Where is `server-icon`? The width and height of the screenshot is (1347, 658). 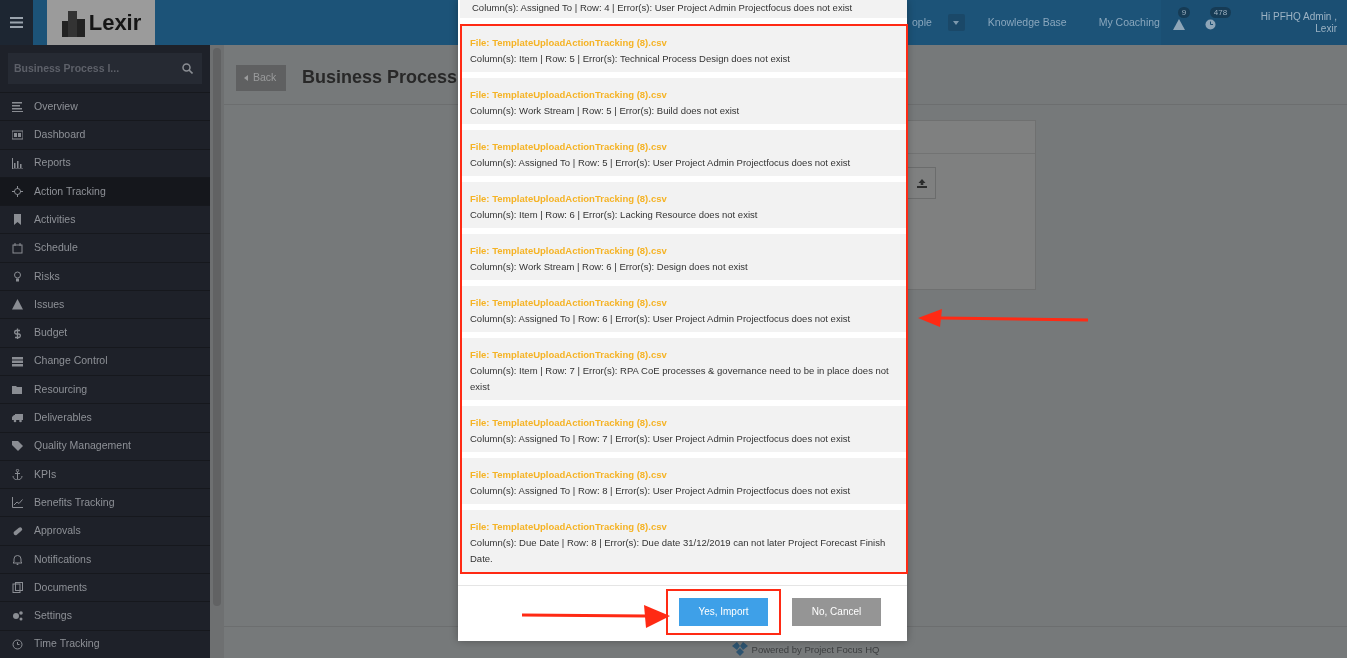 server-icon is located at coordinates (17, 361).